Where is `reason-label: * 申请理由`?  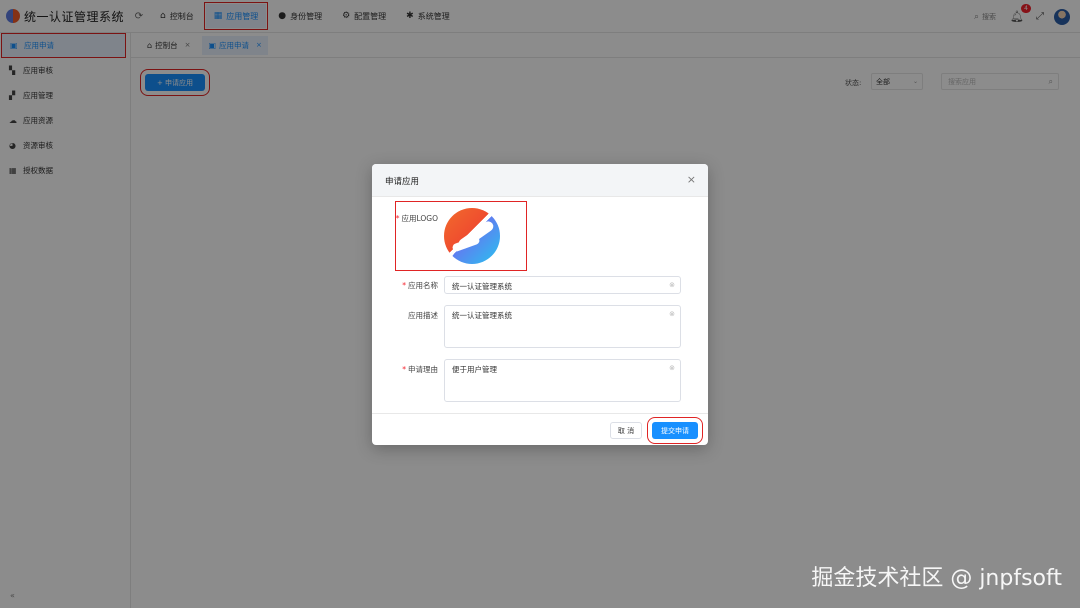
reason-label: * 申请理由 is located at coordinates (420, 369).